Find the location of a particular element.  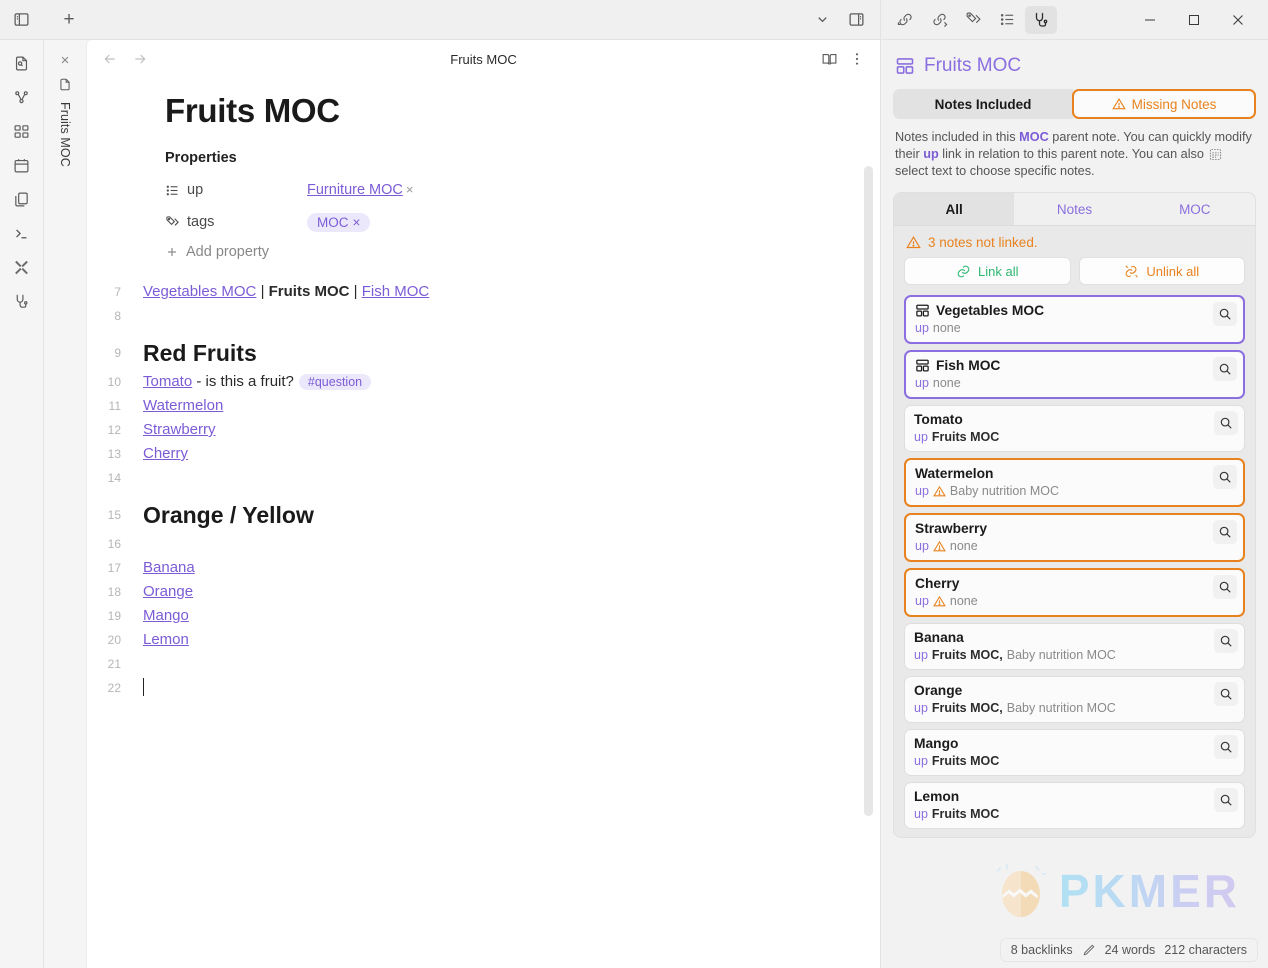

unlink-all-button: Unlink all is located at coordinates (1161, 271).